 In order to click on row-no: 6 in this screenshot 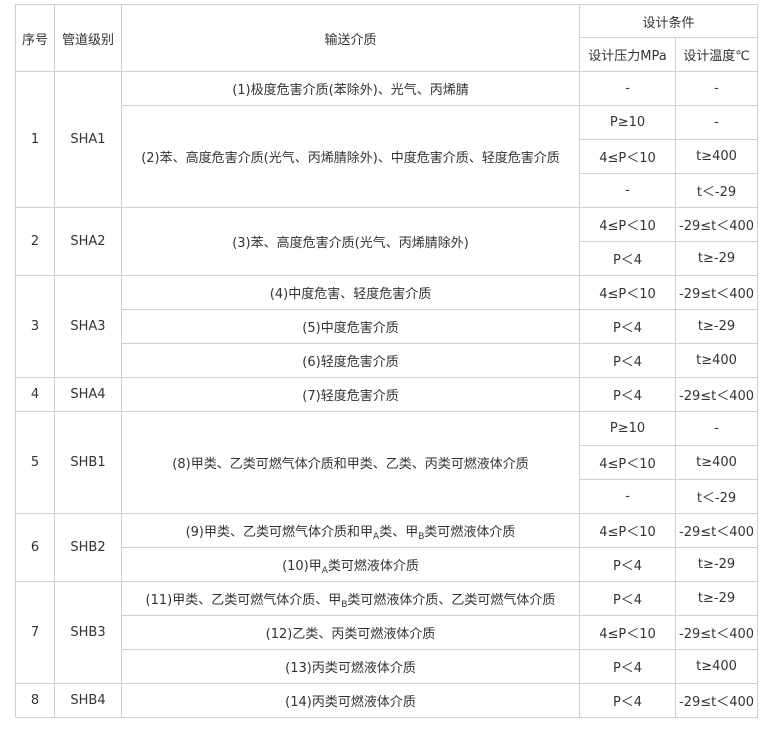, I will do `click(35, 547)`.